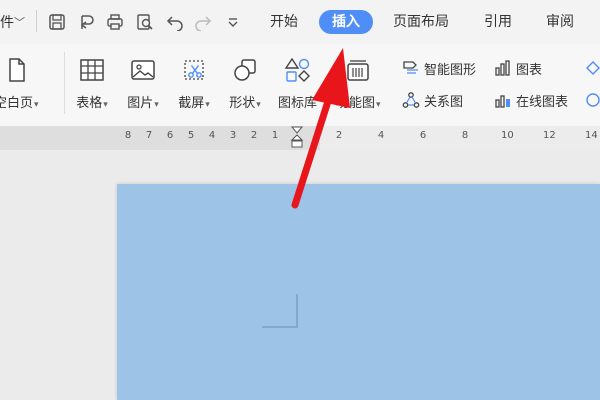 The width and height of the screenshot is (600, 400). Describe the element at coordinates (233, 22) in the screenshot. I see `quick-access-more-icon` at that location.